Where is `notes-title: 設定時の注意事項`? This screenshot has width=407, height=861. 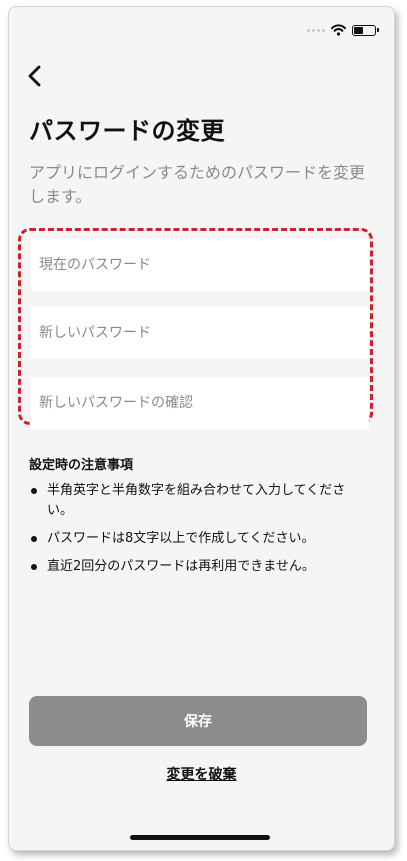 notes-title: 設定時の注意事項 is located at coordinates (81, 465).